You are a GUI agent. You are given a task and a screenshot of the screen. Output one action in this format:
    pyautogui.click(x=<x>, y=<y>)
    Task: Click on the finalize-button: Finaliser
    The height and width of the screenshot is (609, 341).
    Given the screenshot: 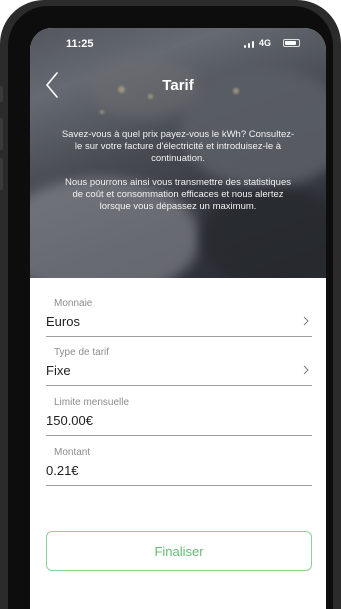 What is the action you would take?
    pyautogui.click(x=179, y=551)
    